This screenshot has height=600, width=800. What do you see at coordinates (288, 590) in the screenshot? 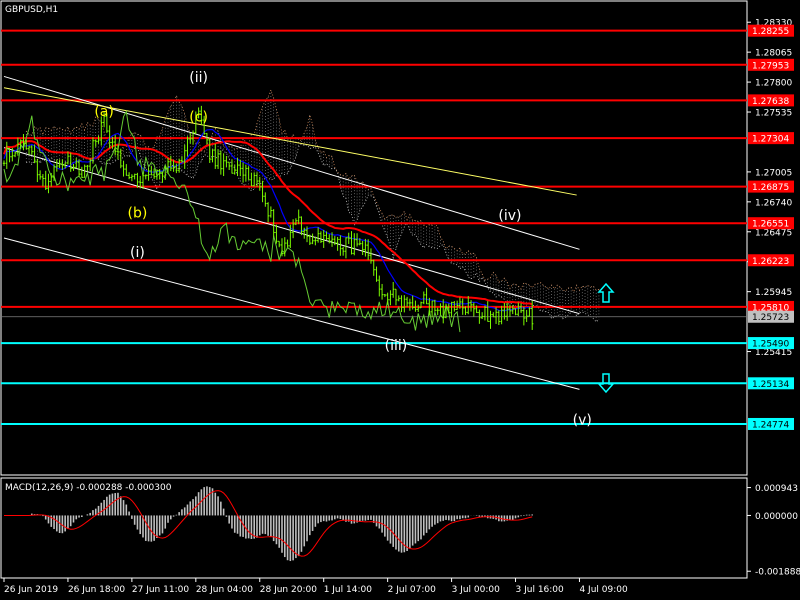
I see `time-tick-label: 28 Jun 20:00` at bounding box center [288, 590].